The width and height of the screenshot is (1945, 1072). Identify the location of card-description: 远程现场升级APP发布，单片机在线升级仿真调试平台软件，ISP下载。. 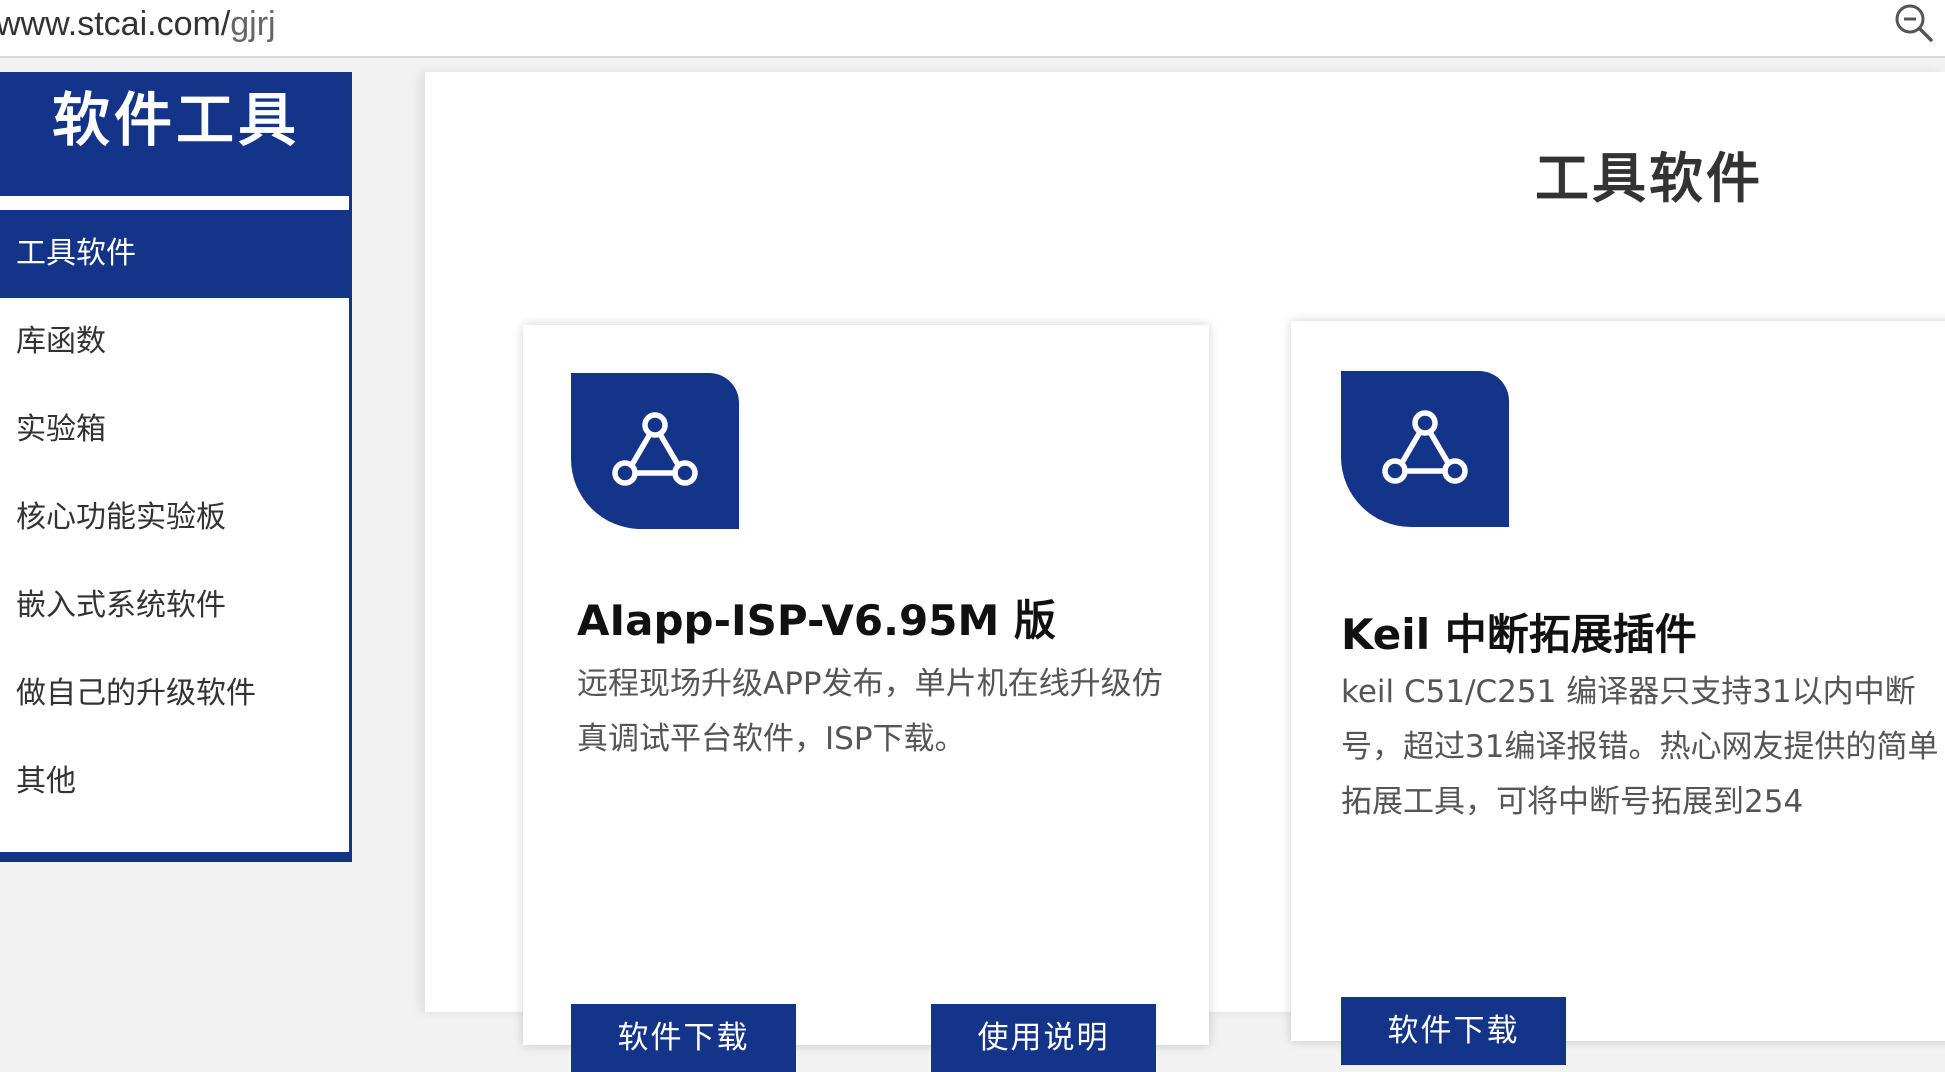
(870, 711).